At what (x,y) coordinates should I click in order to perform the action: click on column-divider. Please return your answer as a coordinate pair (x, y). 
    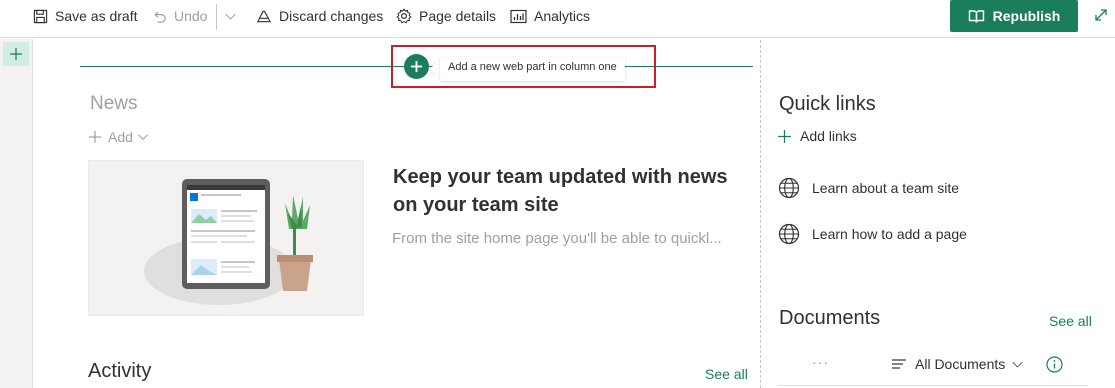
    Looking at the image, I should click on (760, 214).